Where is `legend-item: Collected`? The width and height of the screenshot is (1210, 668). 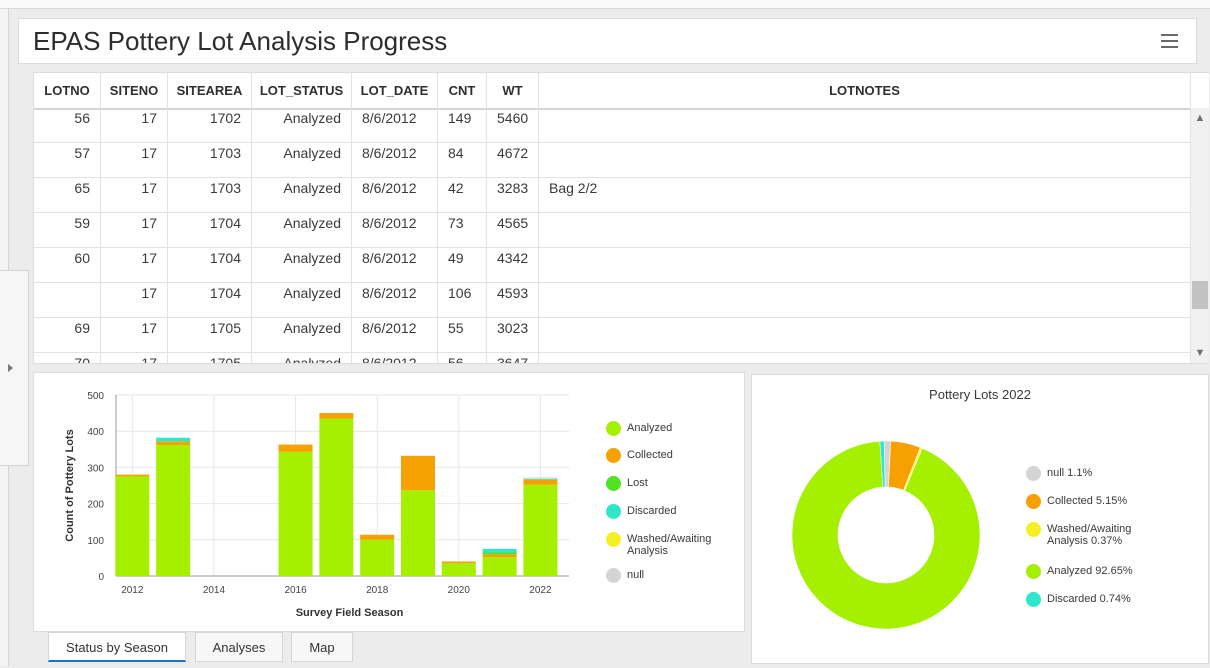 legend-item: Collected is located at coordinates (639, 456).